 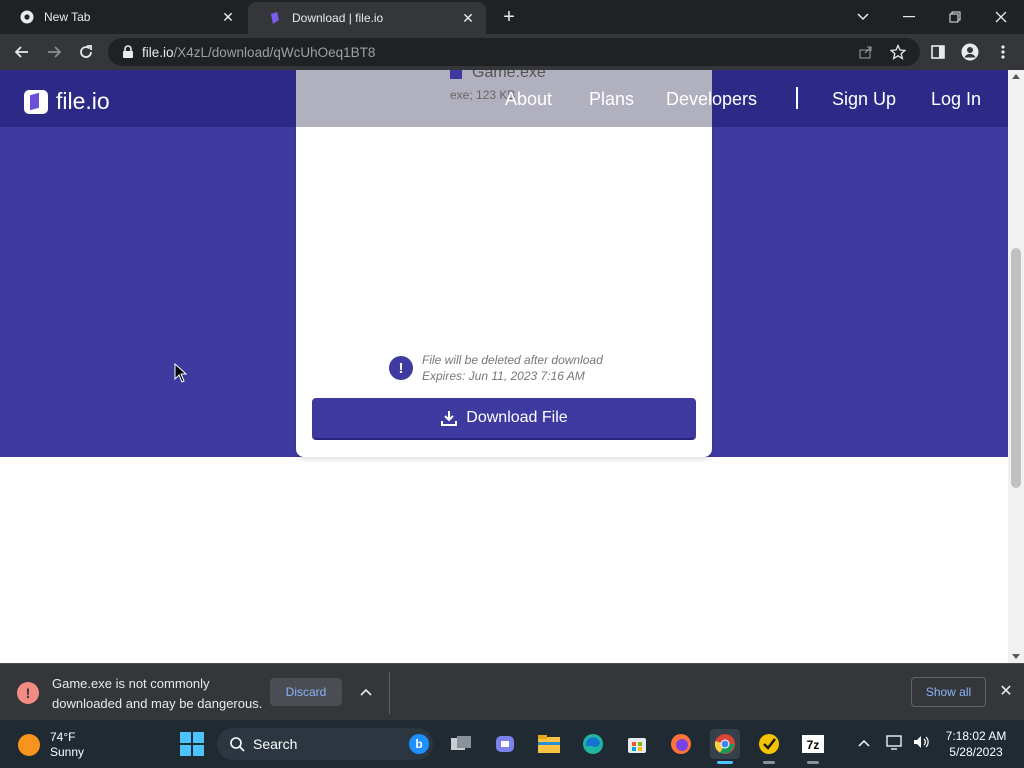 I want to click on nav-divider, so click(x=797, y=98).